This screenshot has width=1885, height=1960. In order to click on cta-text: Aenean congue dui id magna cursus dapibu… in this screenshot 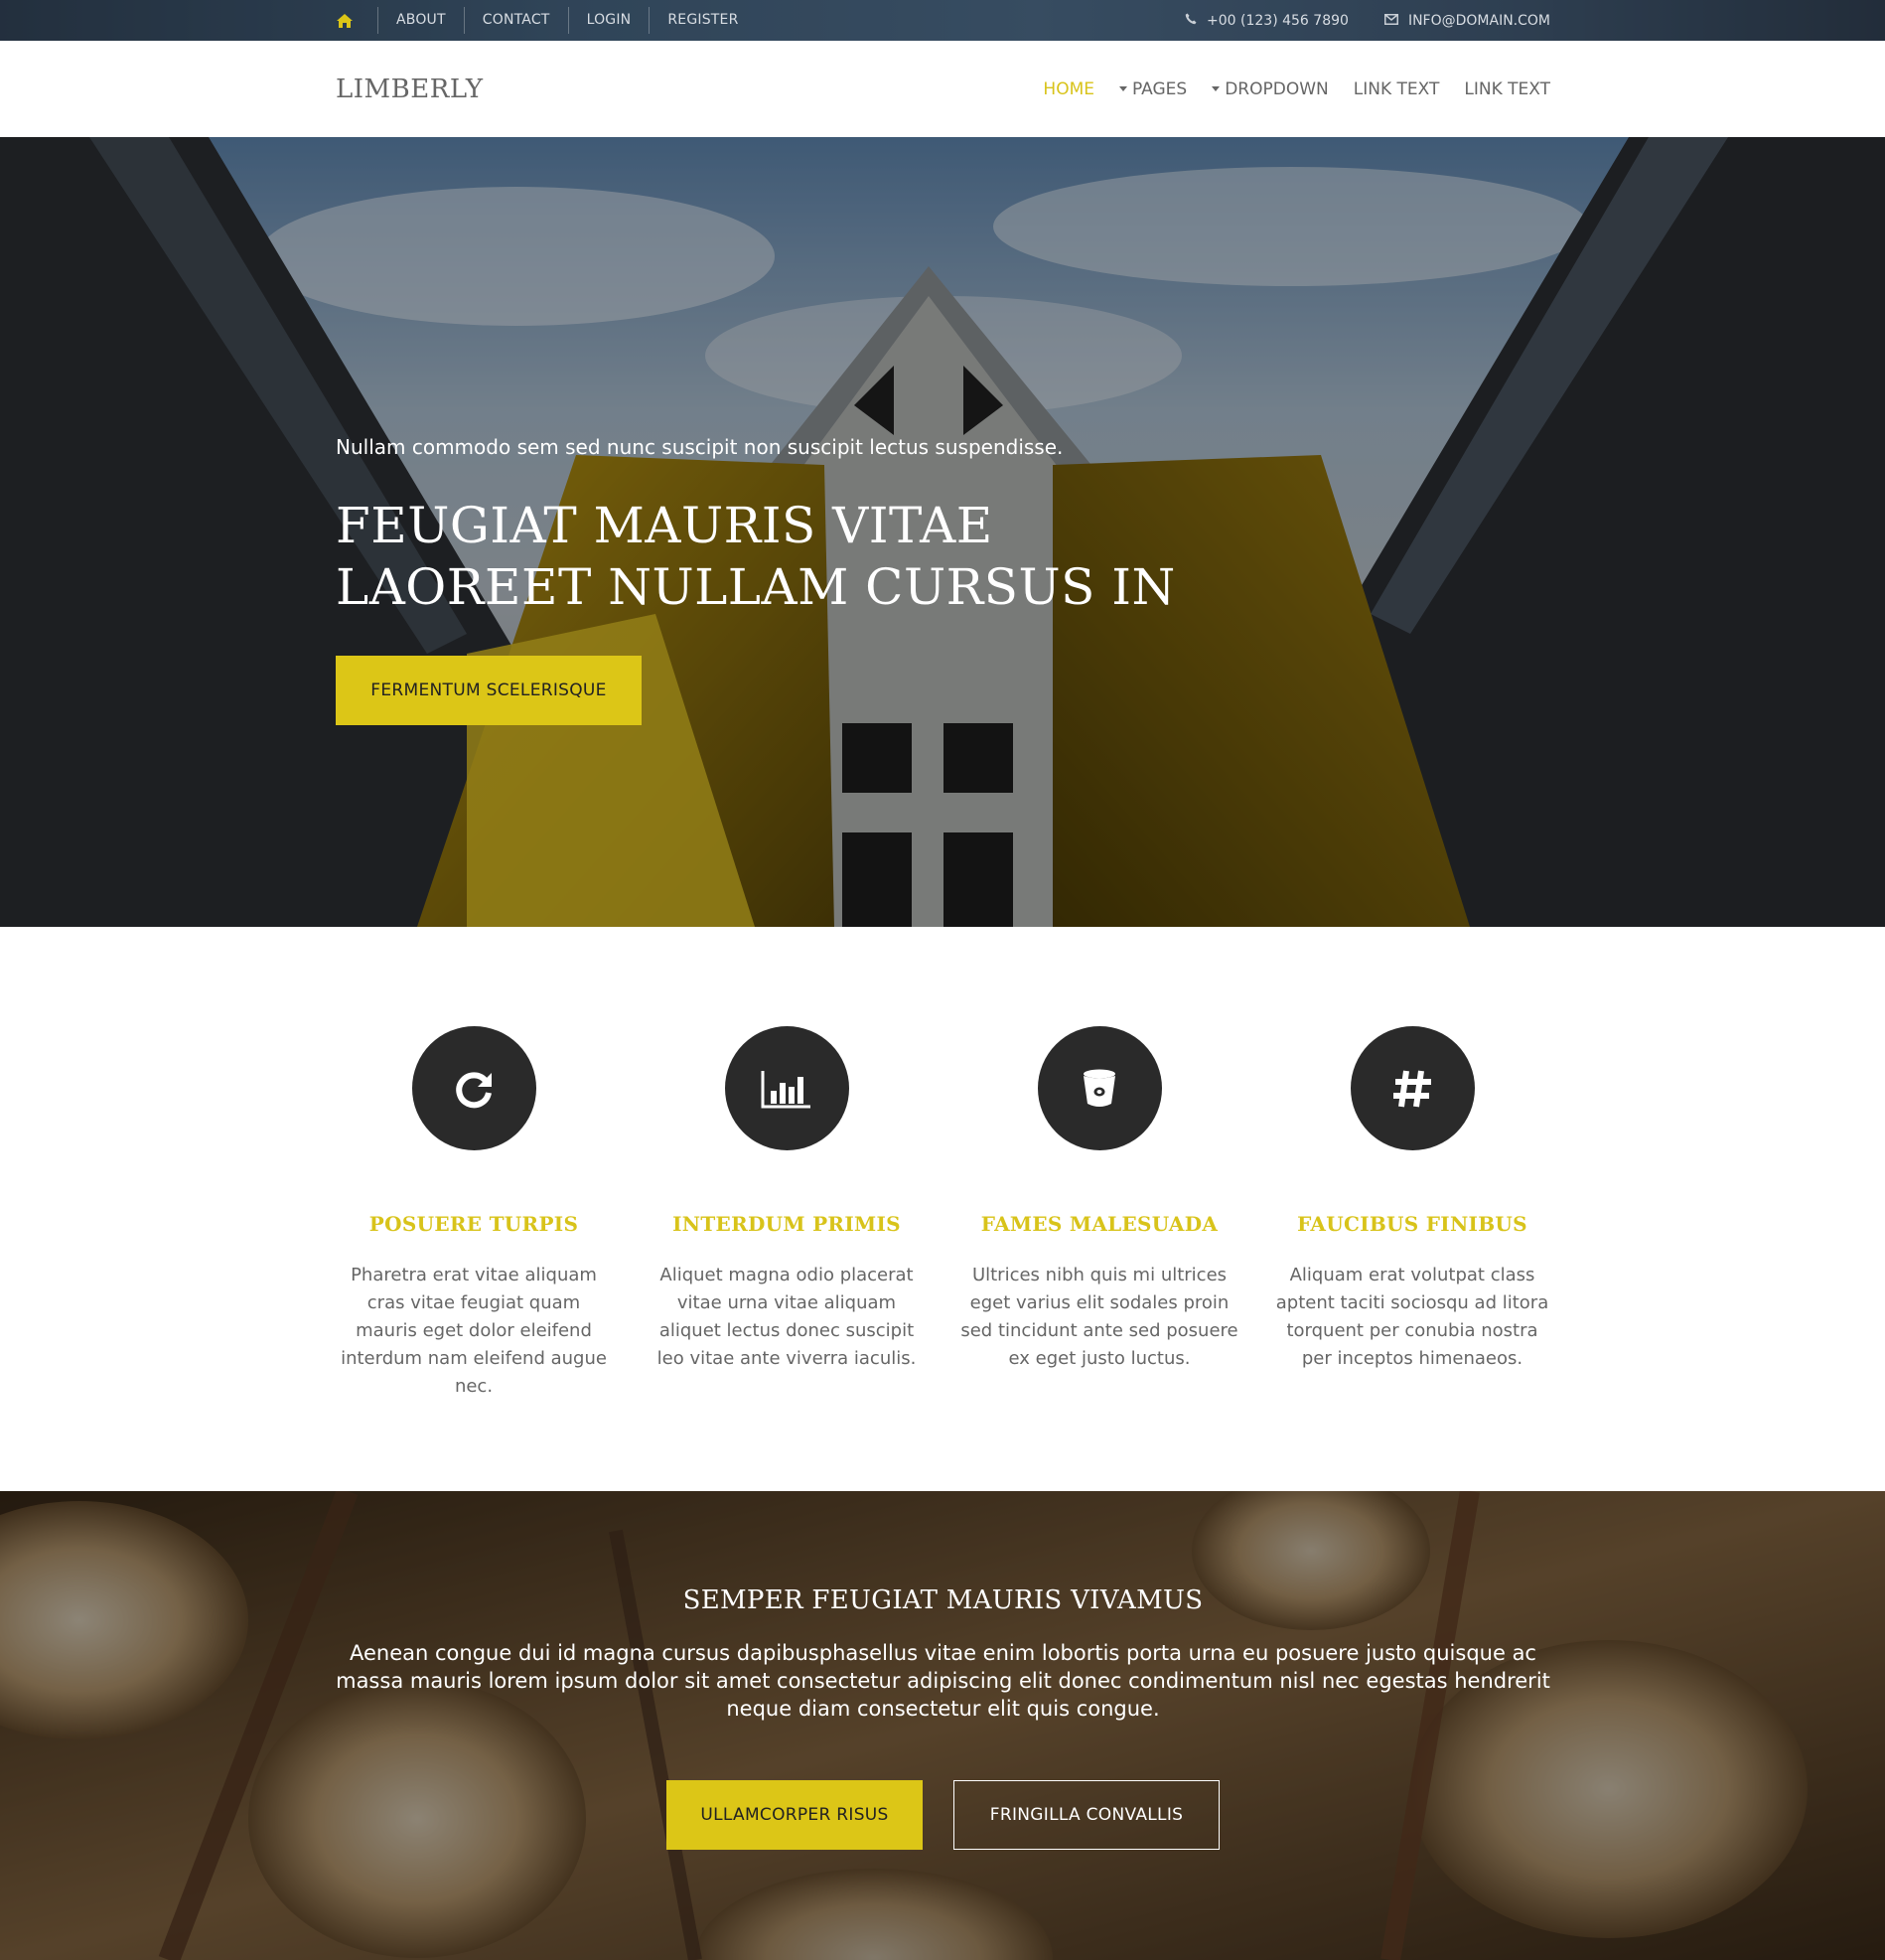, I will do `click(943, 1681)`.